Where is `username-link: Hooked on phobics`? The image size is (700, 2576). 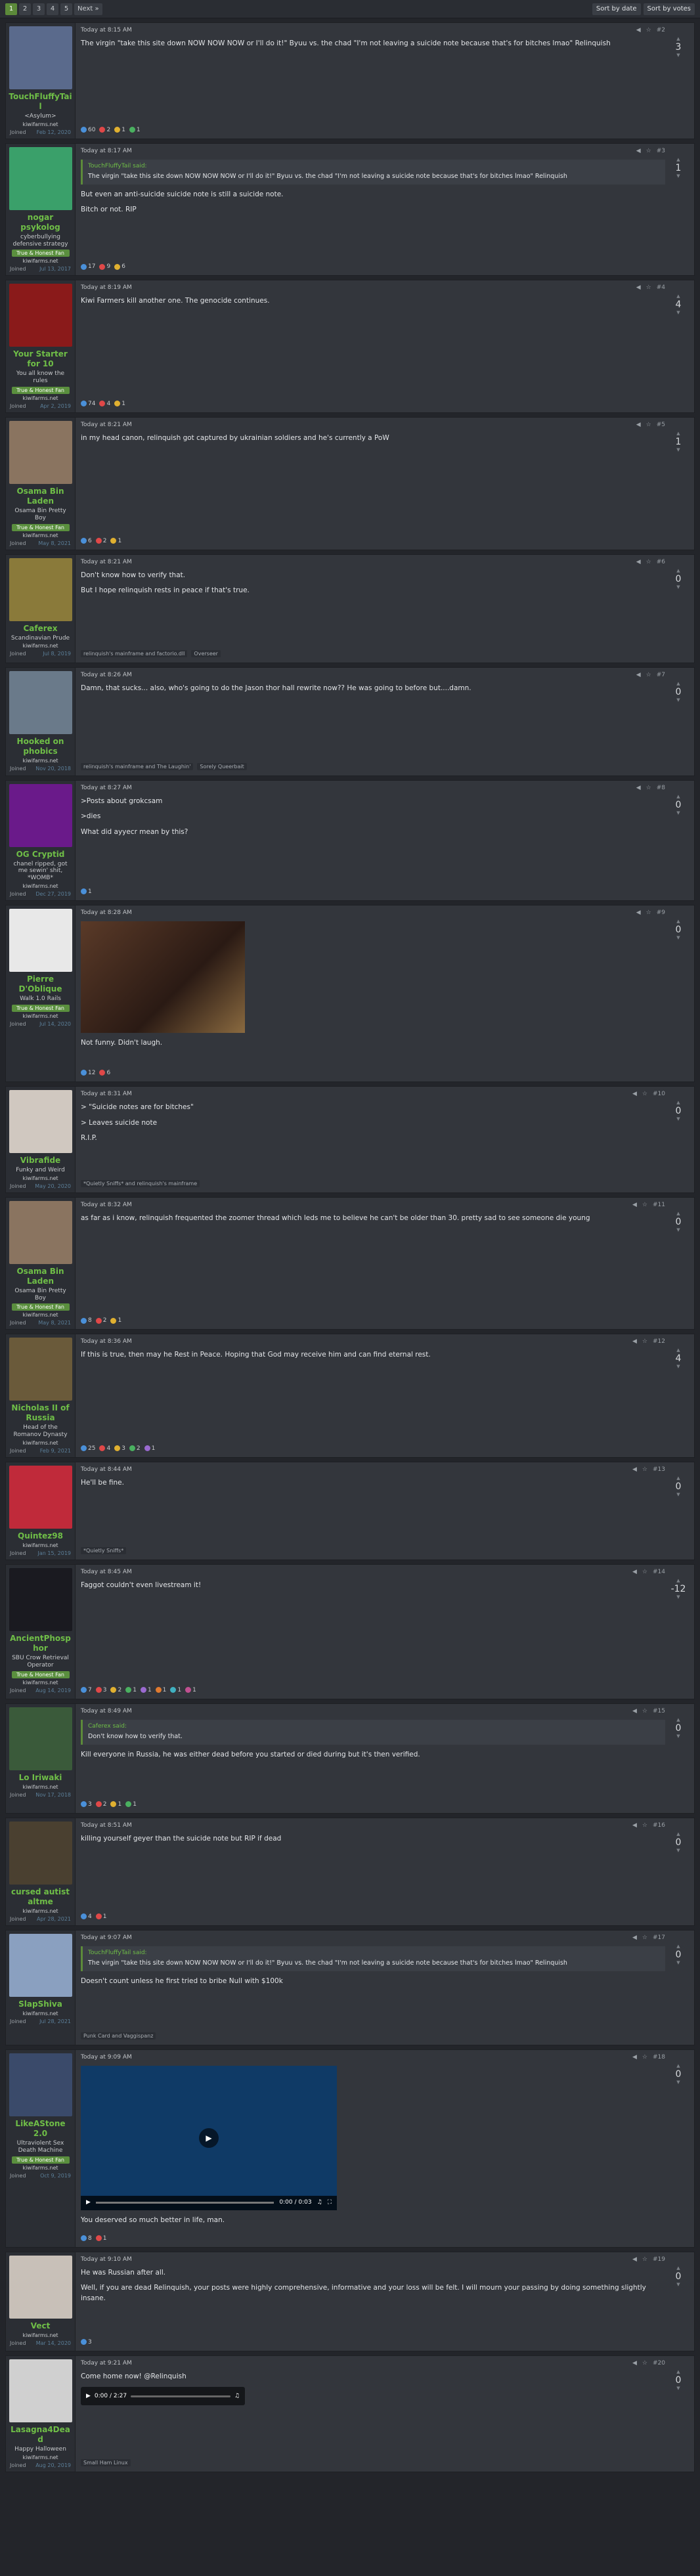 username-link: Hooked on phobics is located at coordinates (40, 746).